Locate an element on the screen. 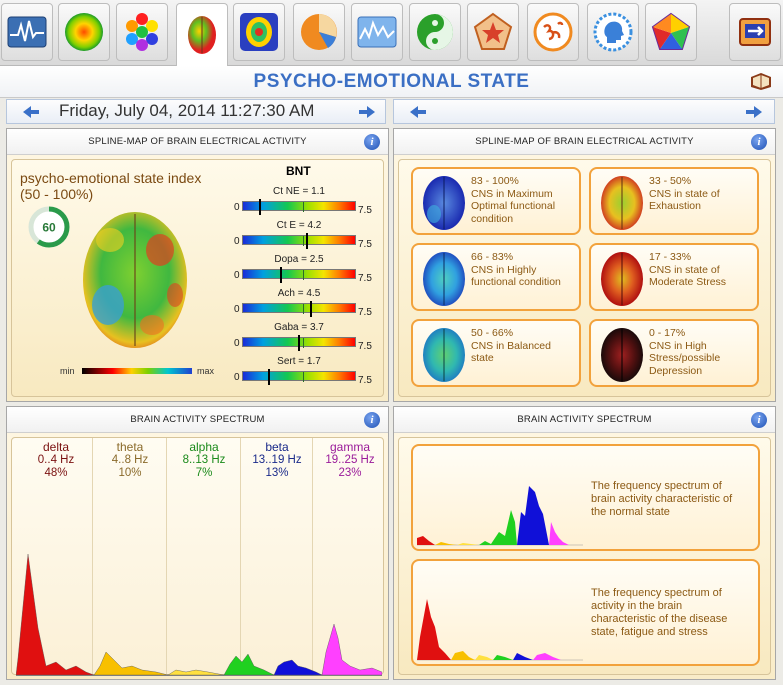 This screenshot has height=685, width=783. toolbar is located at coordinates (391, 33).